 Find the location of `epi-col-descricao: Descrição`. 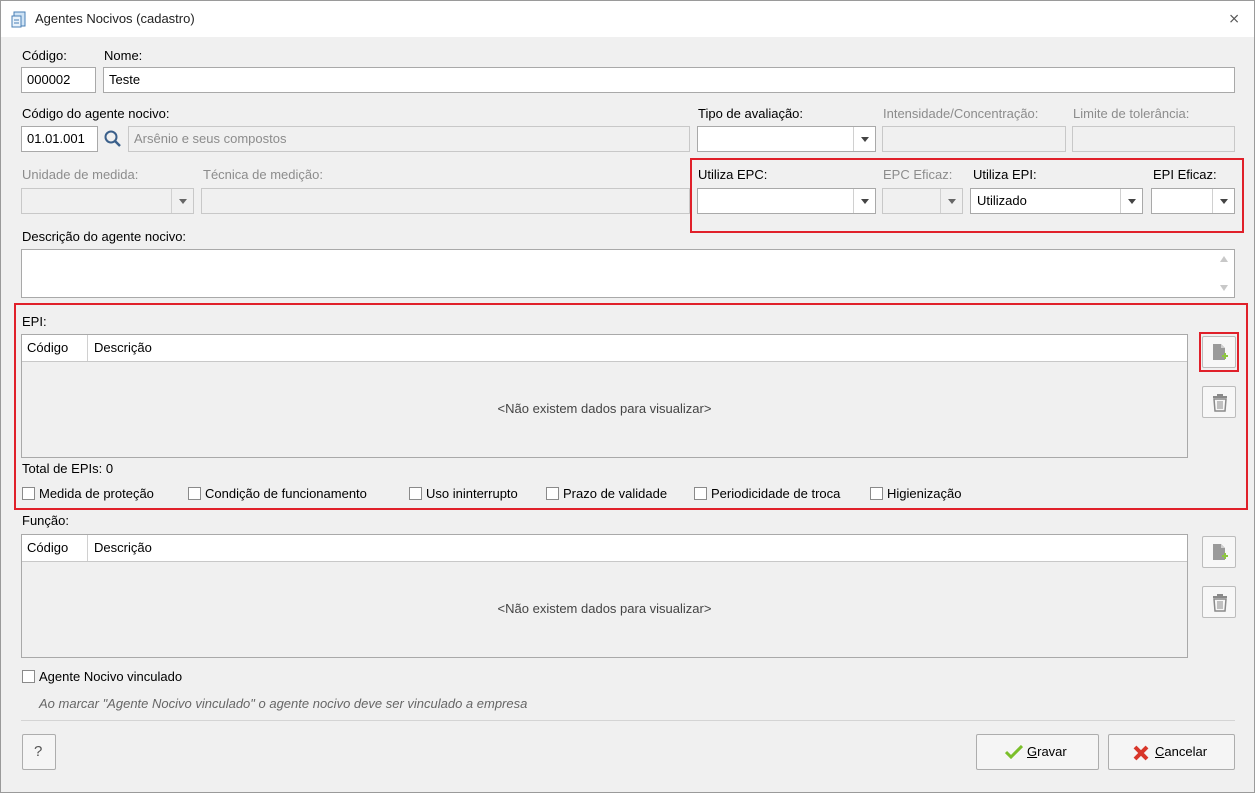

epi-col-descricao: Descrição is located at coordinates (123, 348).